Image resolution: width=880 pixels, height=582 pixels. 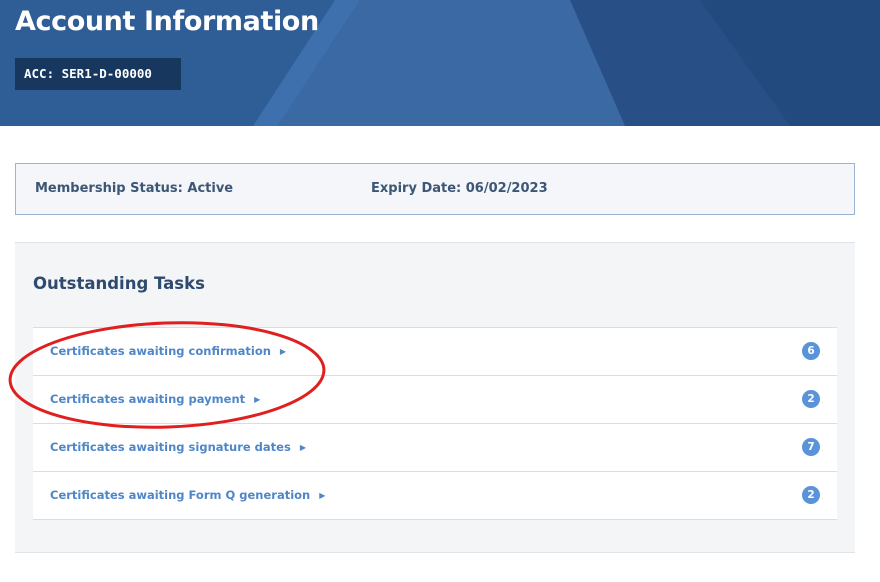 I want to click on account-number-badge: ACC: SER1-D-00000, so click(x=98, y=74).